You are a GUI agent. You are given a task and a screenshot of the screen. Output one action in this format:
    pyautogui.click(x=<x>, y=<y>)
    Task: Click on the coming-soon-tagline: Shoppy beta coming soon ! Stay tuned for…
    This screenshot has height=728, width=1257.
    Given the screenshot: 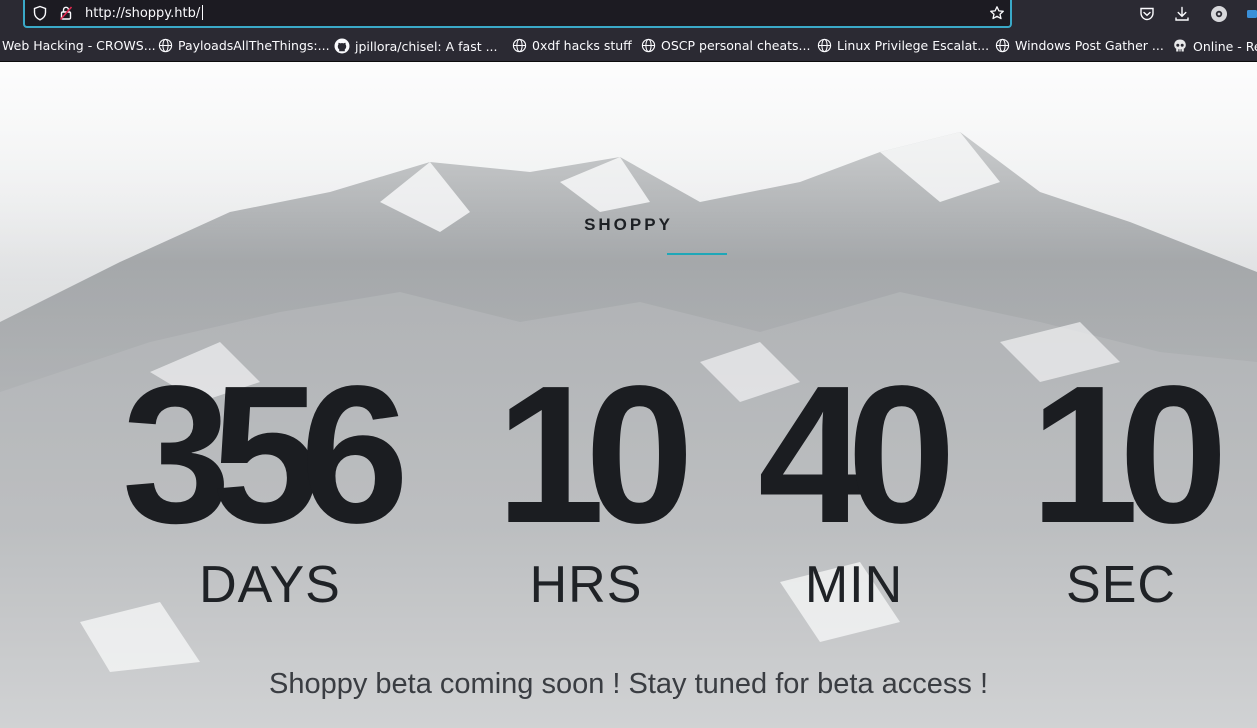 What is the action you would take?
    pyautogui.click(x=628, y=684)
    